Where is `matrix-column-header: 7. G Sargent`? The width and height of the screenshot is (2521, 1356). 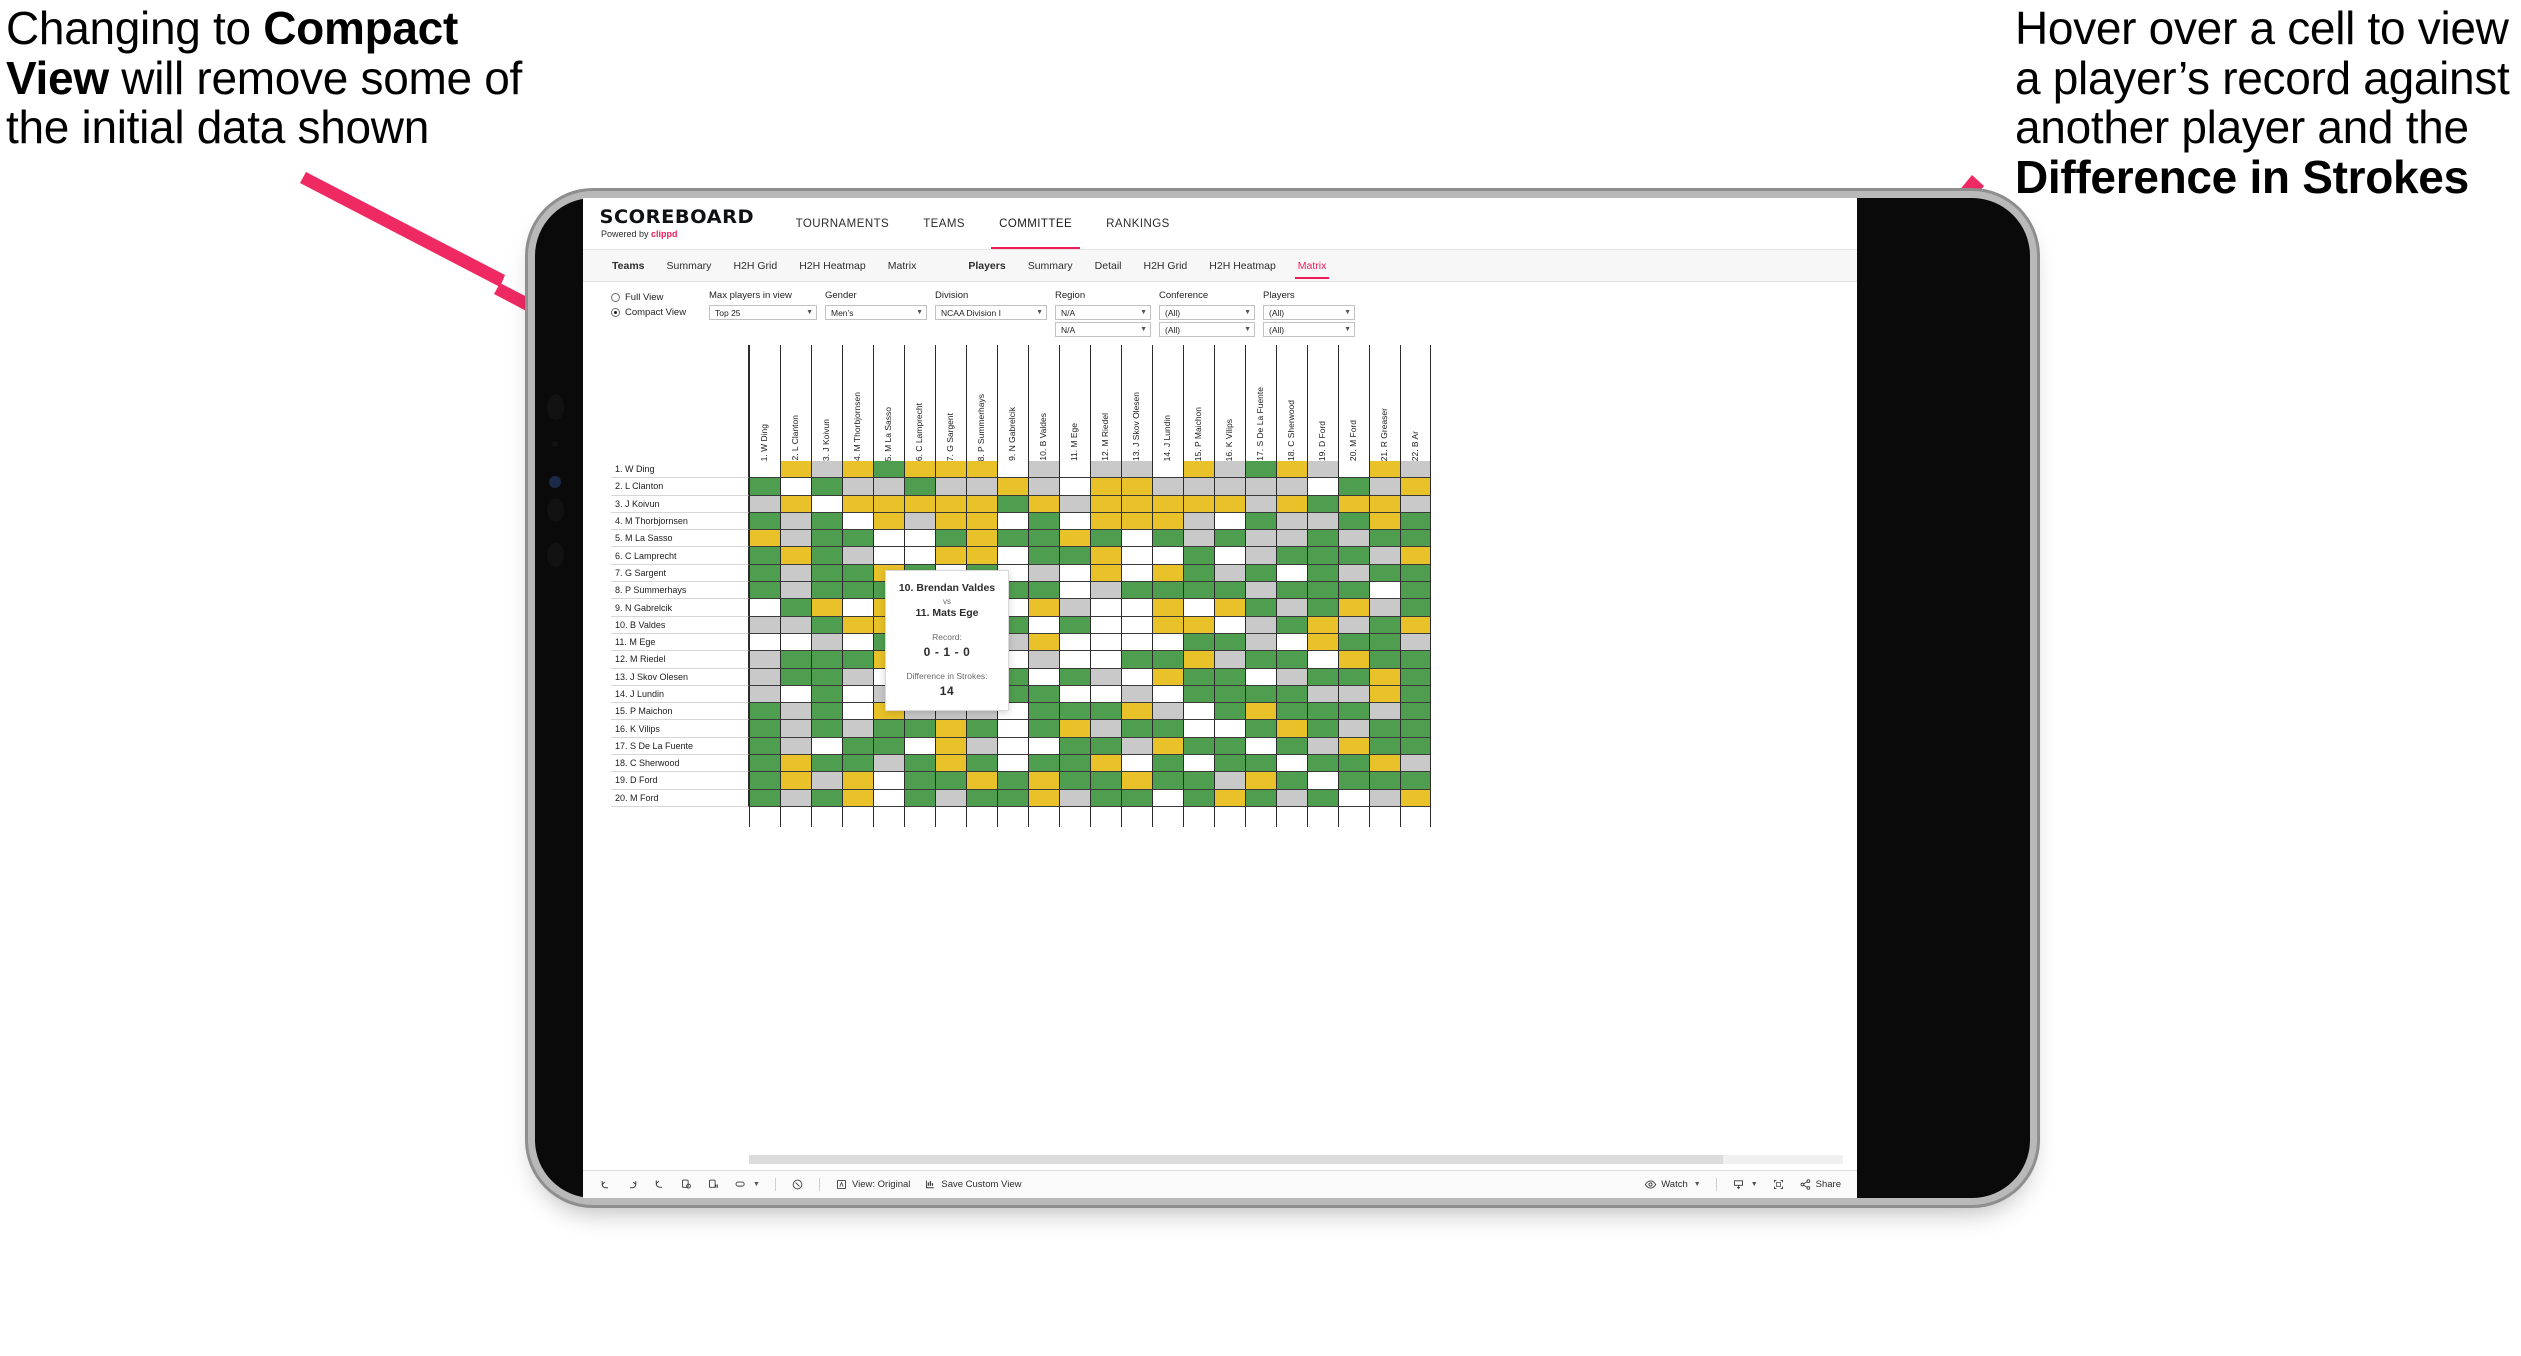 matrix-column-header: 7. G Sargent is located at coordinates (950, 403).